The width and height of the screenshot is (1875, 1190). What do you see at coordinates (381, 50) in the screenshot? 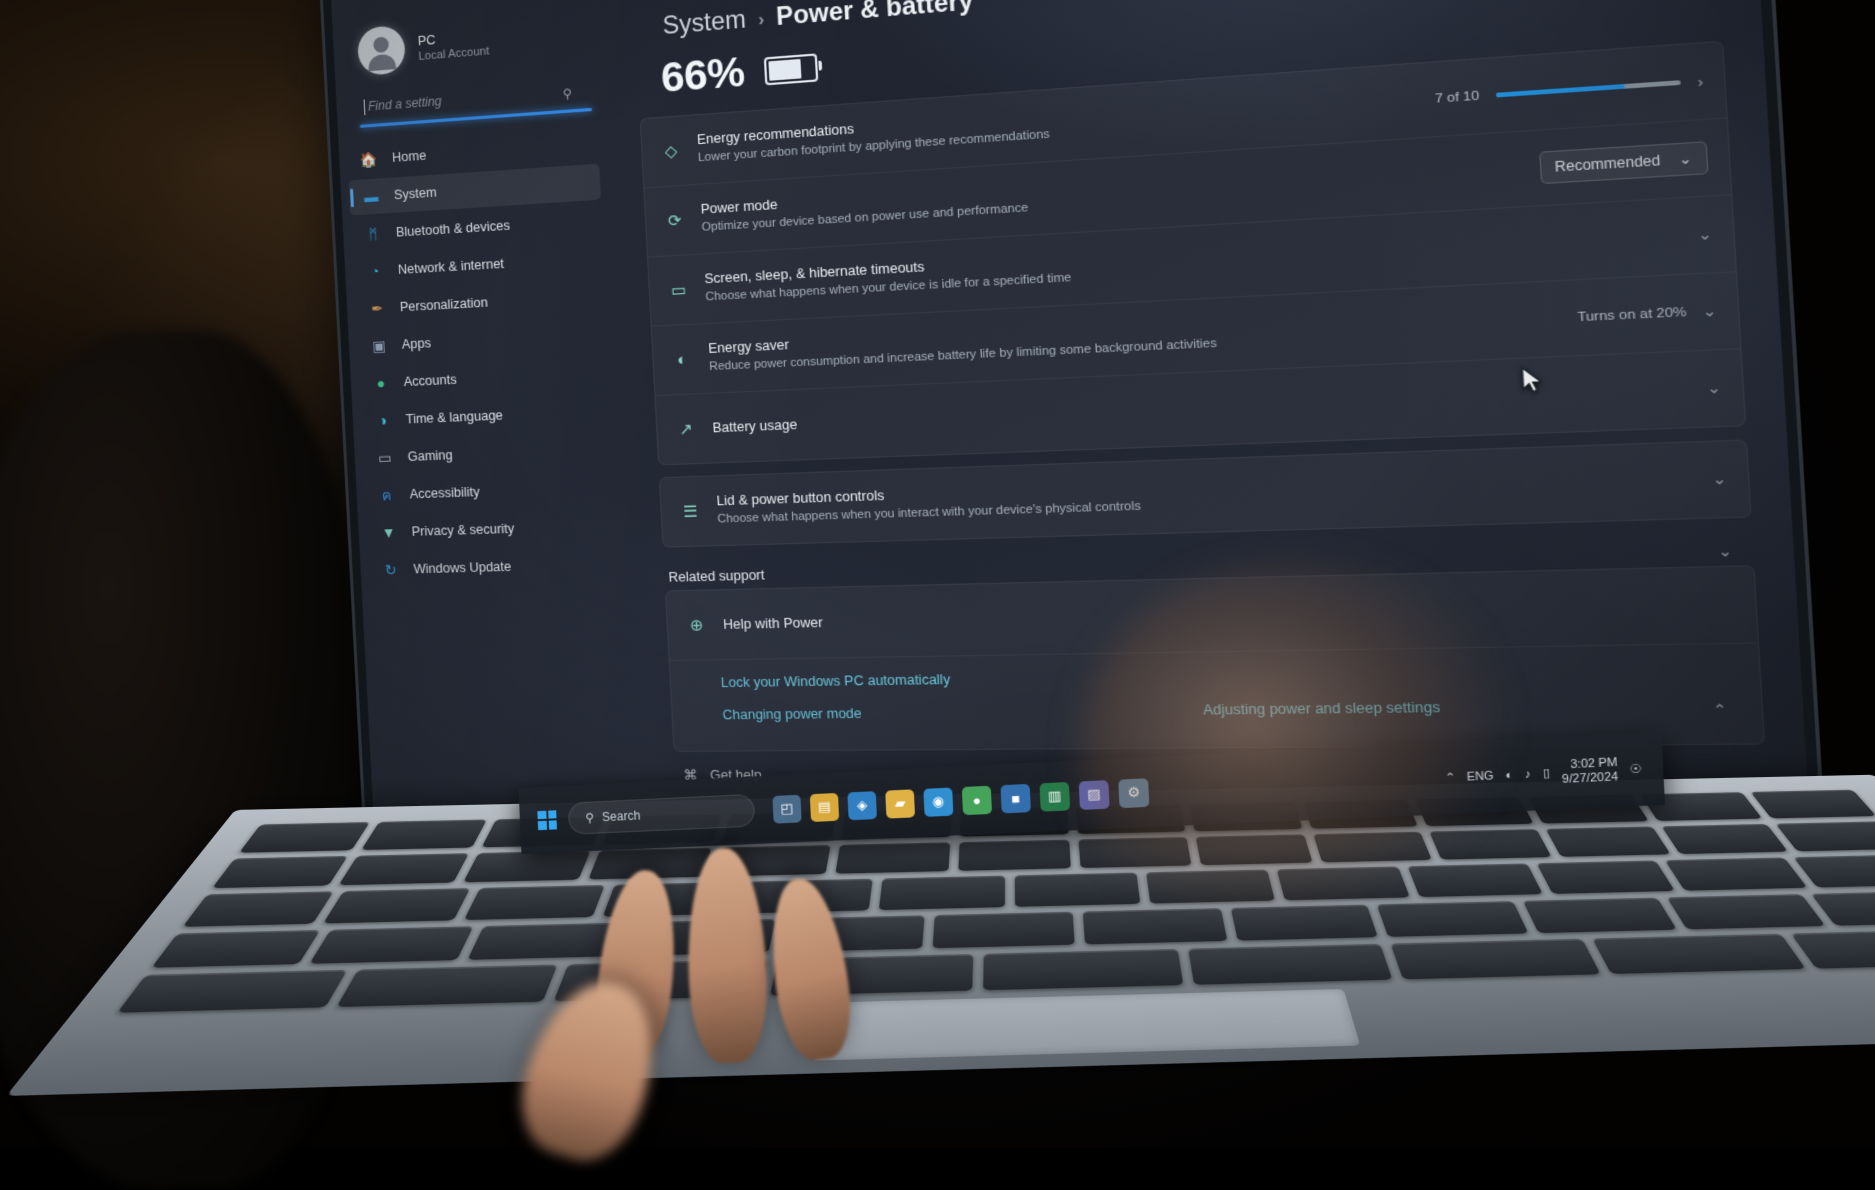
I see `user-avatar-icon` at bounding box center [381, 50].